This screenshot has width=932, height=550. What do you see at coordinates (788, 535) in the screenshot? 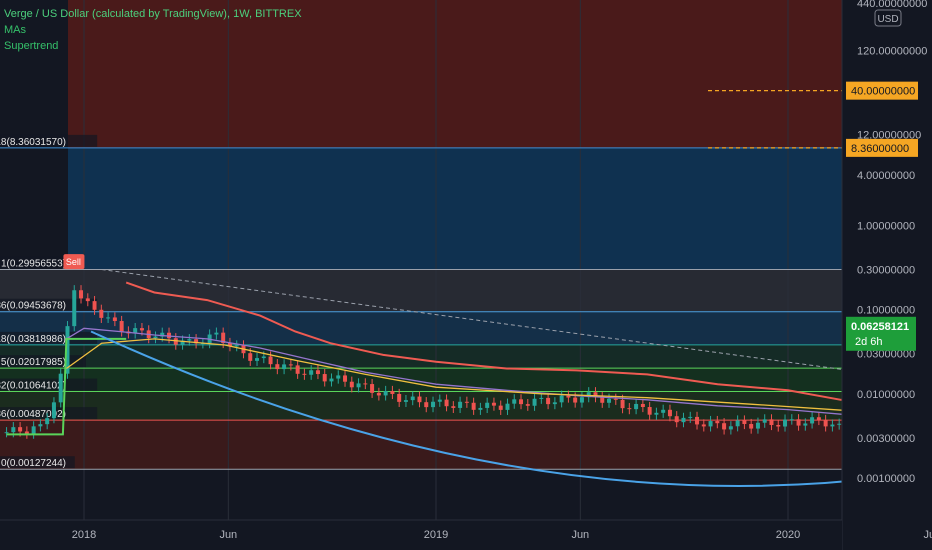
I see `time-label-4: 2020` at bounding box center [788, 535].